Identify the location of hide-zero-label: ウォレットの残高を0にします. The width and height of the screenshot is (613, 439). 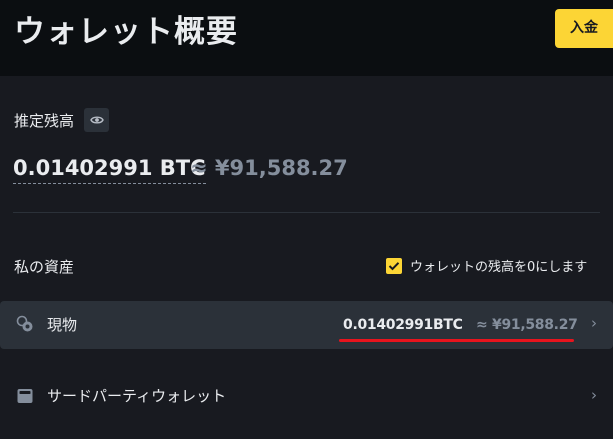
(499, 267).